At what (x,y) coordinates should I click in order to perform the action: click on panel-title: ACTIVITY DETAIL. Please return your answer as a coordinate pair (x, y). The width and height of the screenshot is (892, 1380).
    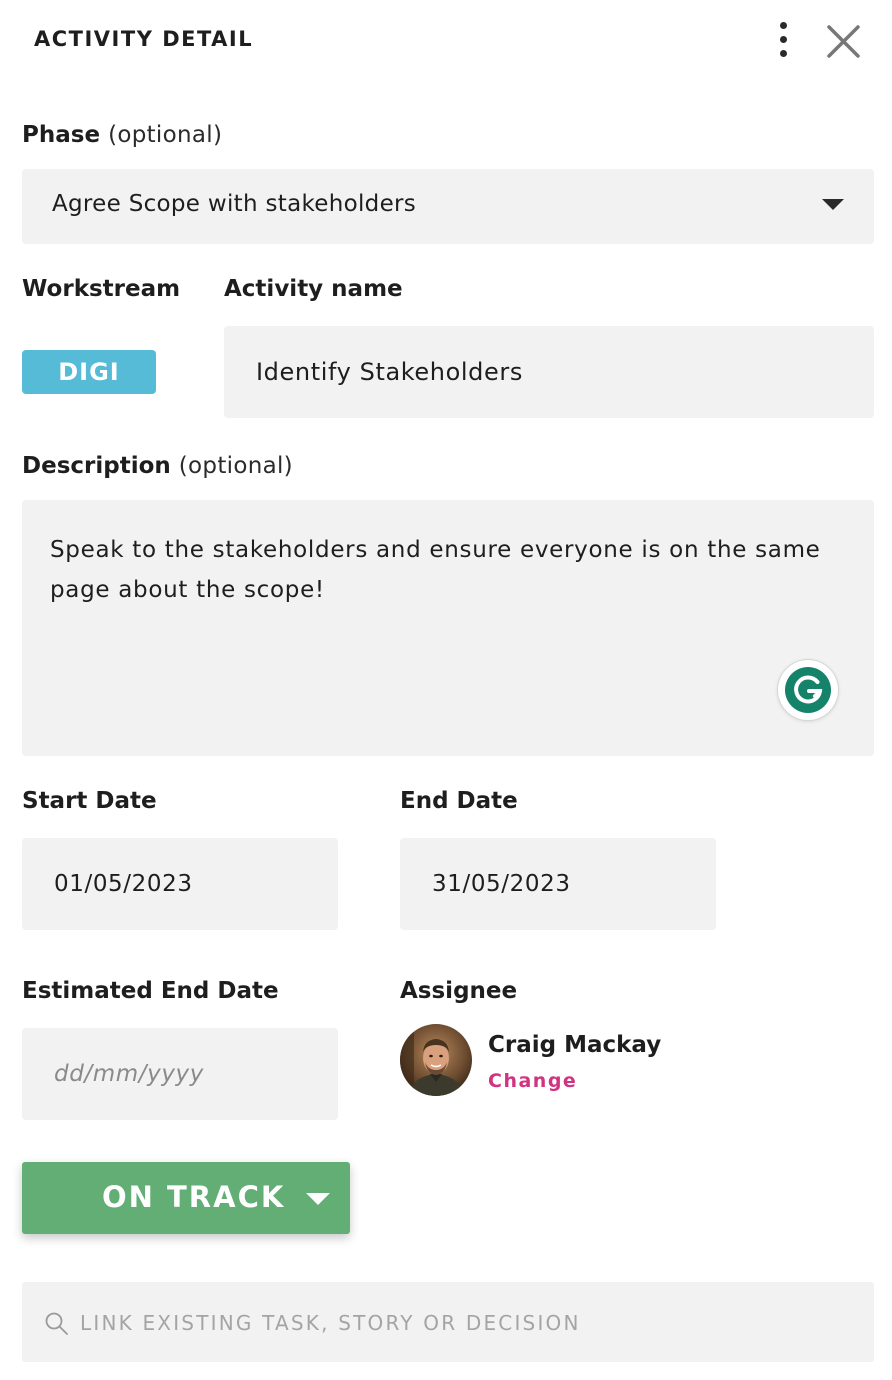
    Looking at the image, I should click on (144, 39).